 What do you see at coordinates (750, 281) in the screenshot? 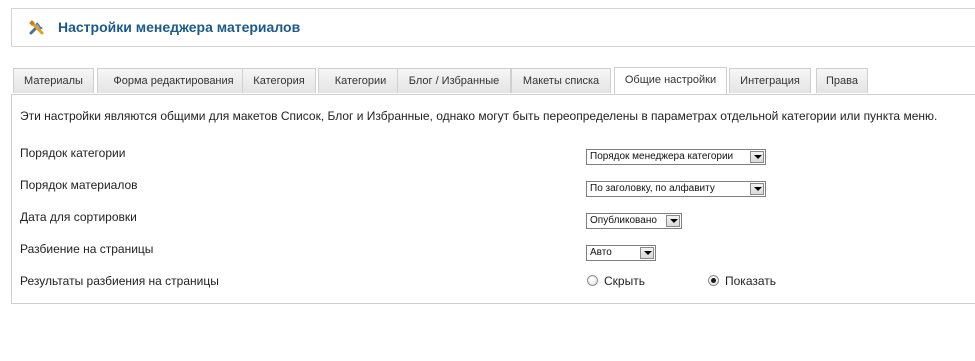
I see `radio-show-label: Показать` at bounding box center [750, 281].